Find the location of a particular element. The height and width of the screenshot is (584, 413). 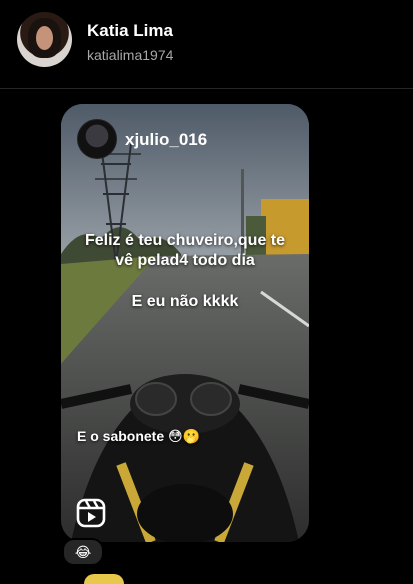

avatar-face is located at coordinates (44, 38).